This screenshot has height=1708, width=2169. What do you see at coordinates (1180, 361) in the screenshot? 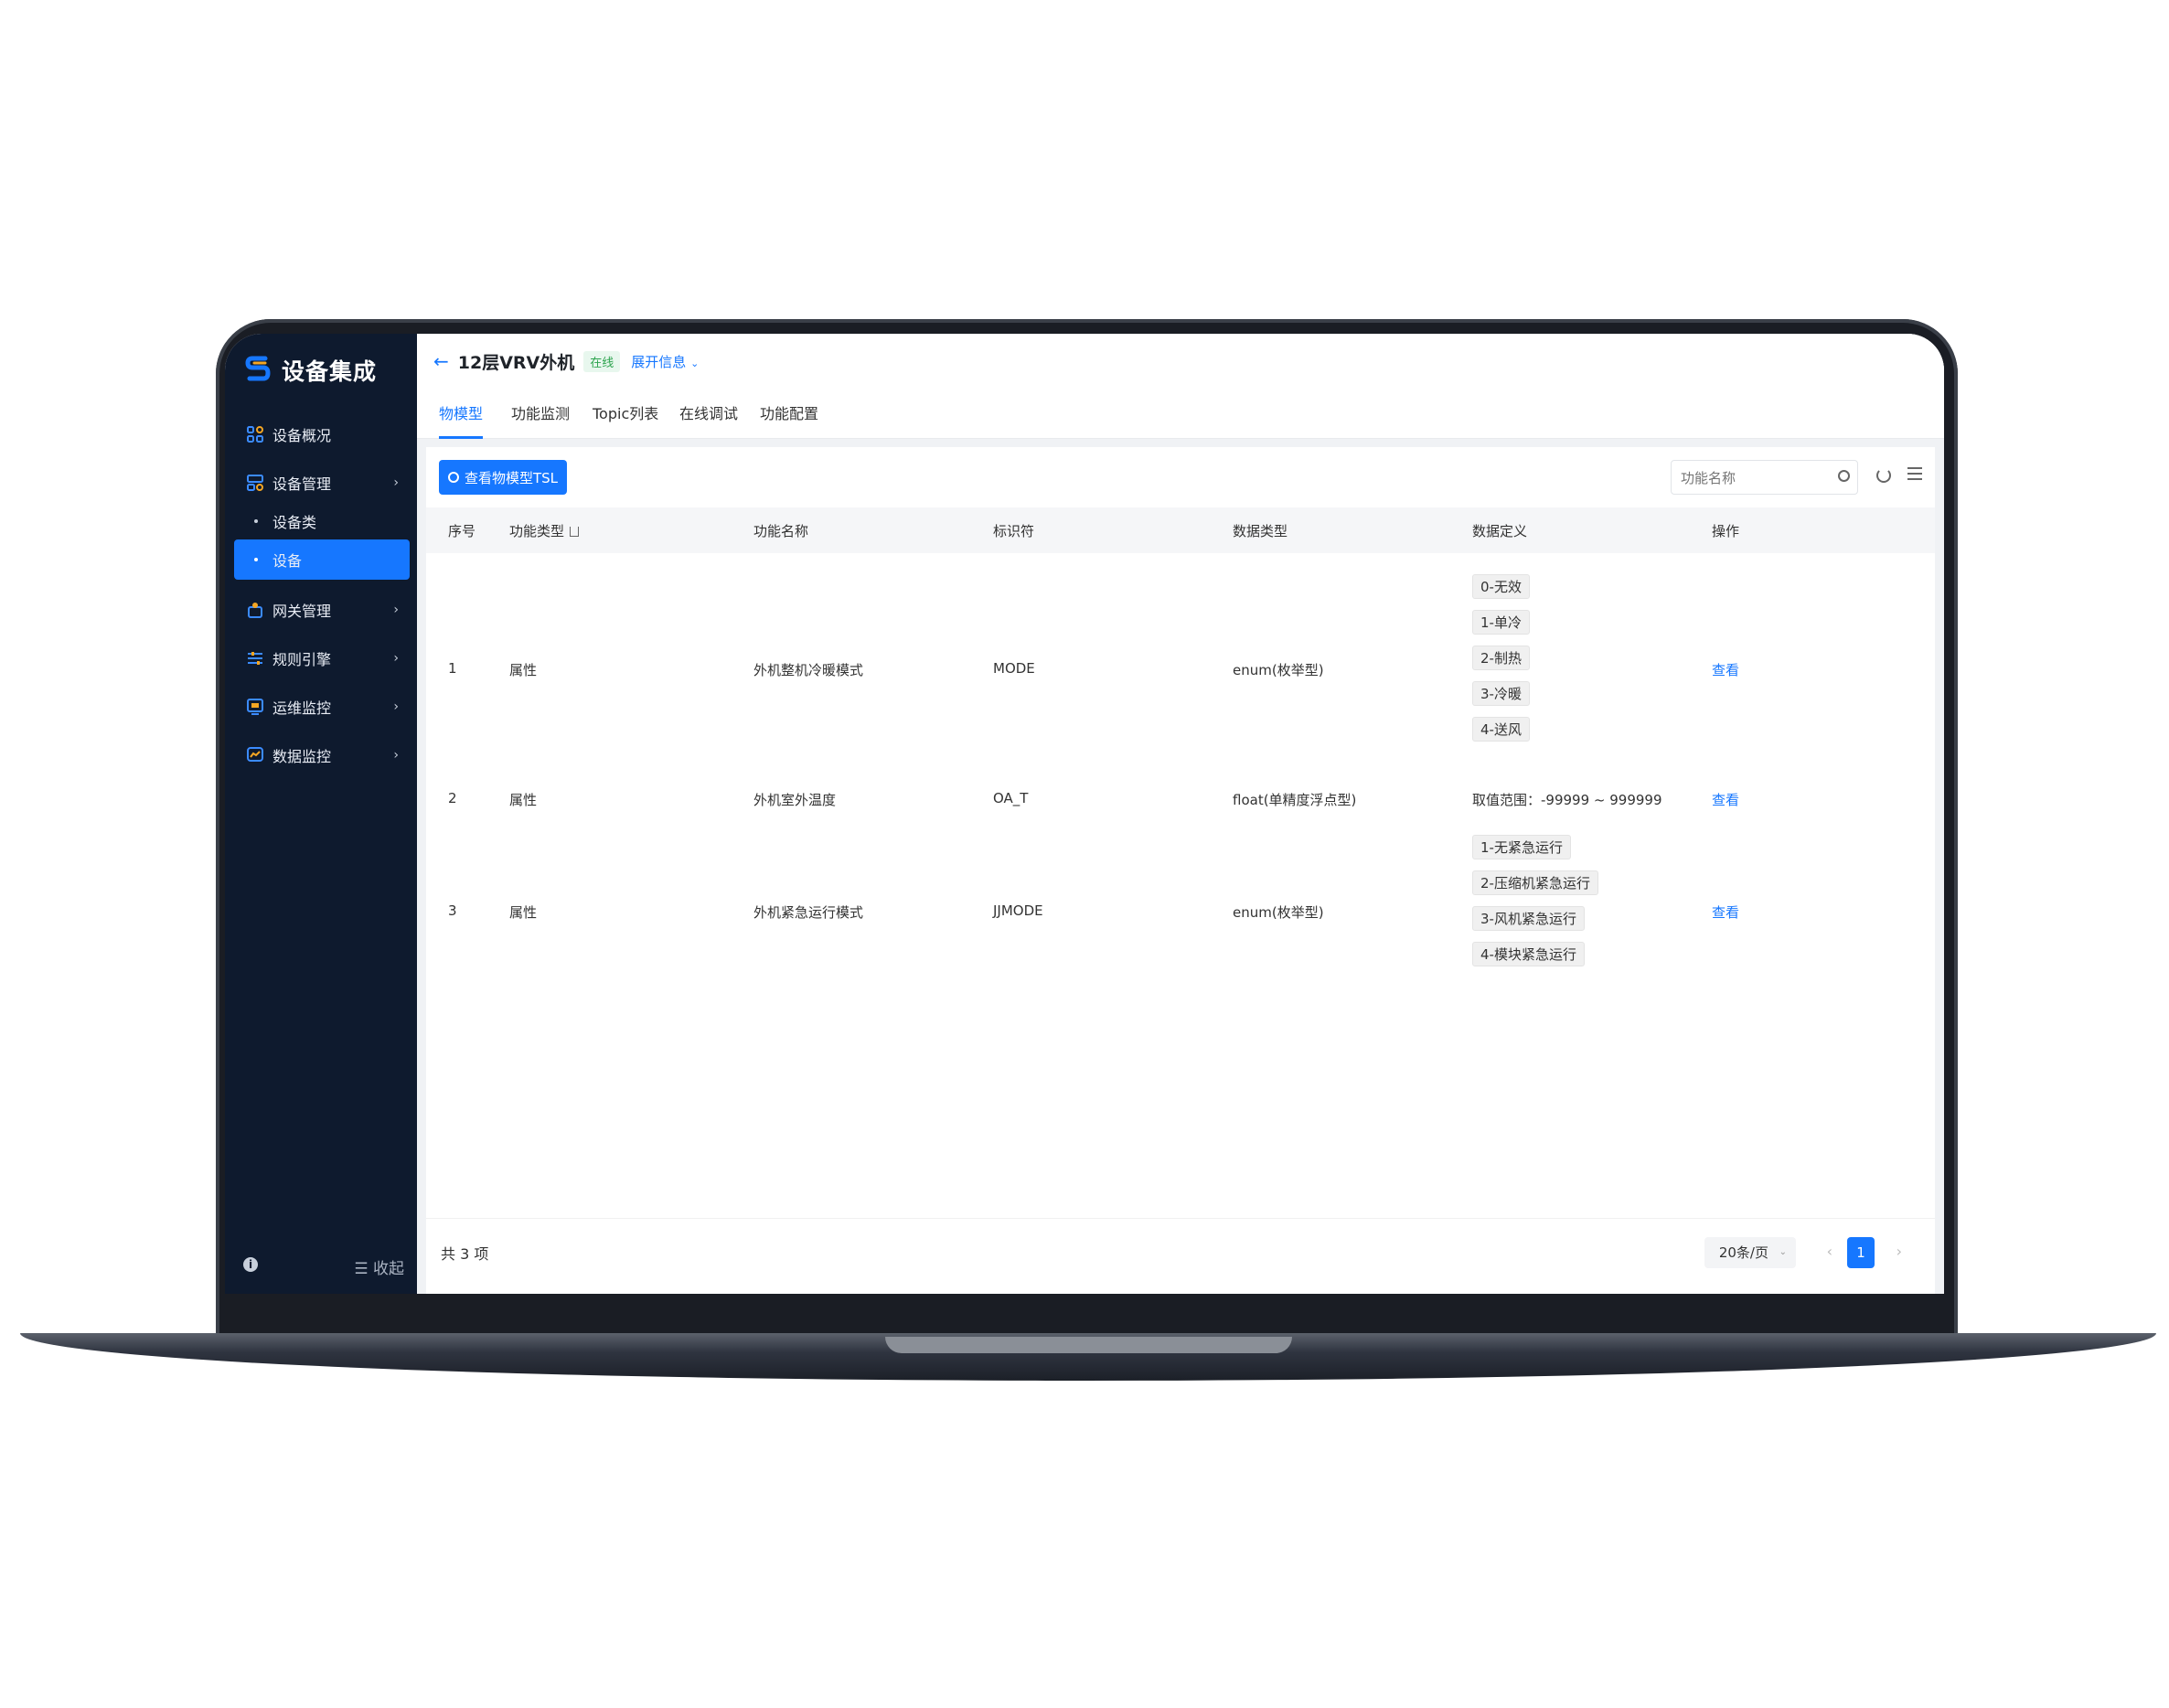
I see `page-header: ← 12层VRV外机 在线 展开信息 ⌄` at bounding box center [1180, 361].